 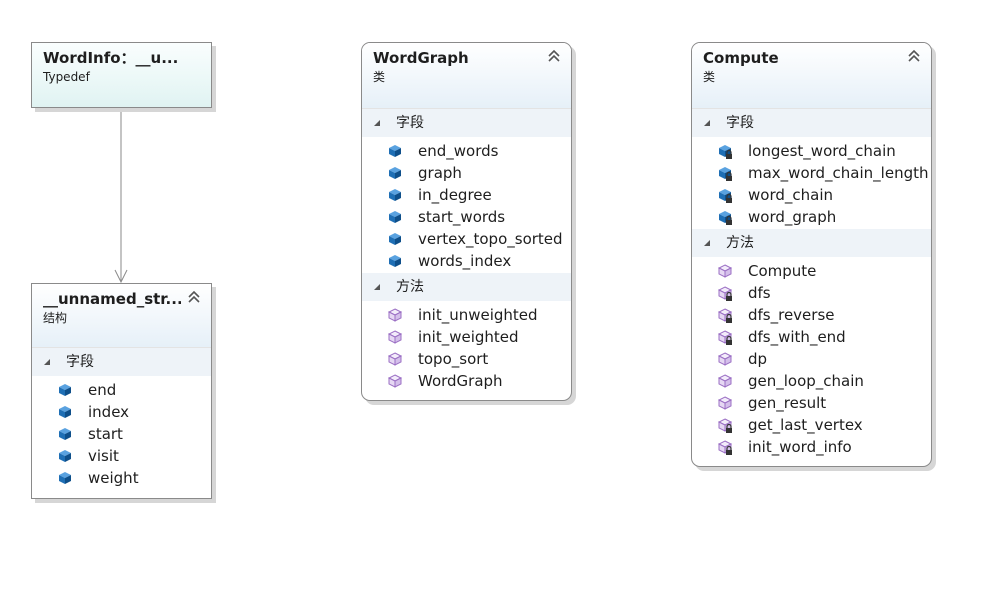 I want to click on unnamed-fields-section: 字段, so click(x=121, y=362).